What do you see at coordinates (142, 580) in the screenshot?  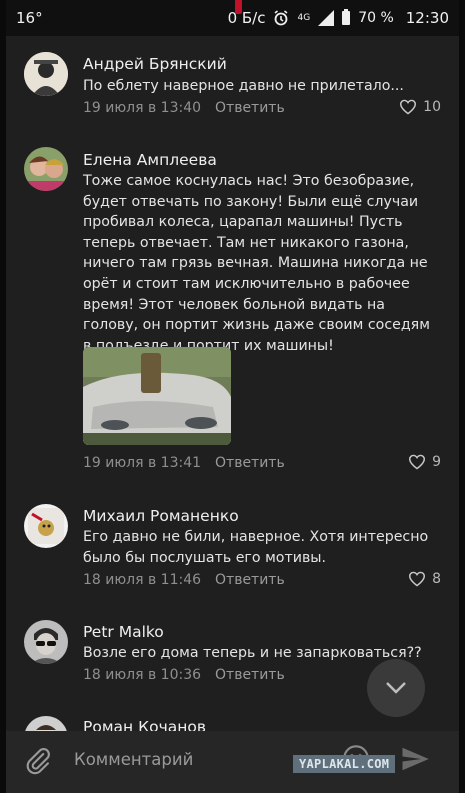 I see `comment-date: 18 июля в 11:46` at bounding box center [142, 580].